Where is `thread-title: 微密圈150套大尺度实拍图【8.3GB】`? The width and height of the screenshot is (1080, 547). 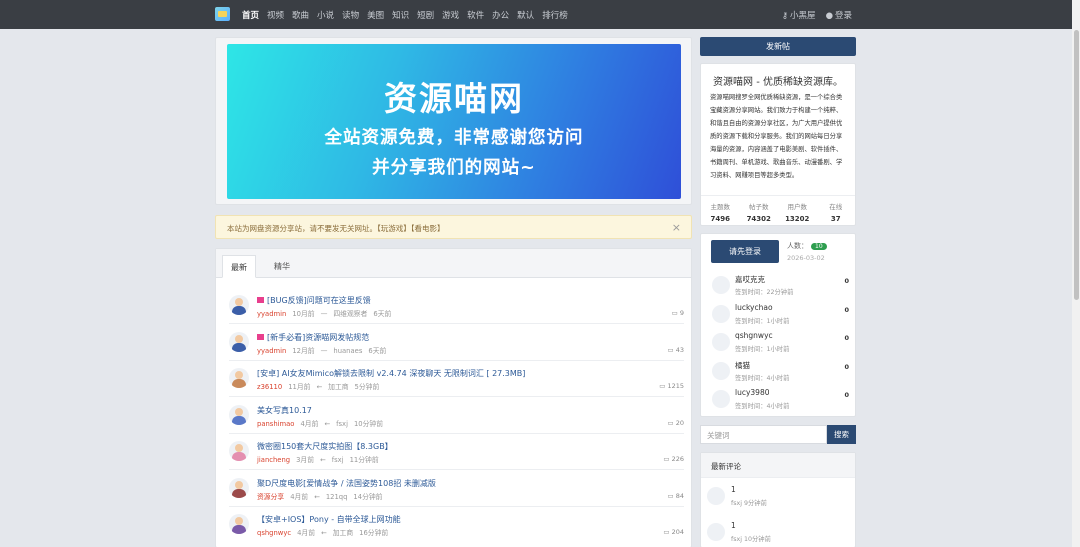
thread-title: 微密圈150套大尺度实拍图【8.3GB】 is located at coordinates (325, 446).